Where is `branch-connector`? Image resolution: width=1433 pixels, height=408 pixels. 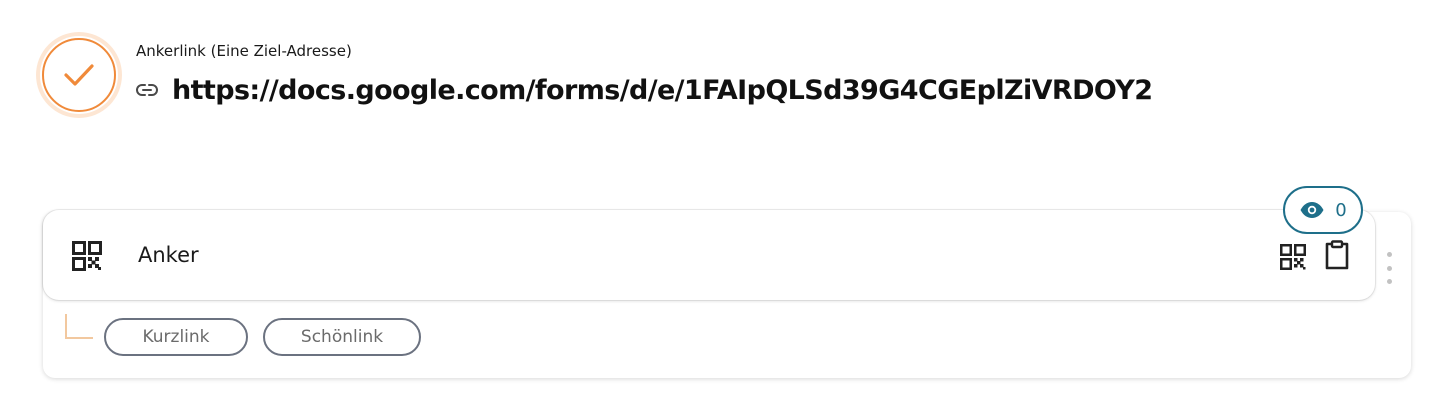 branch-connector is located at coordinates (79, 326).